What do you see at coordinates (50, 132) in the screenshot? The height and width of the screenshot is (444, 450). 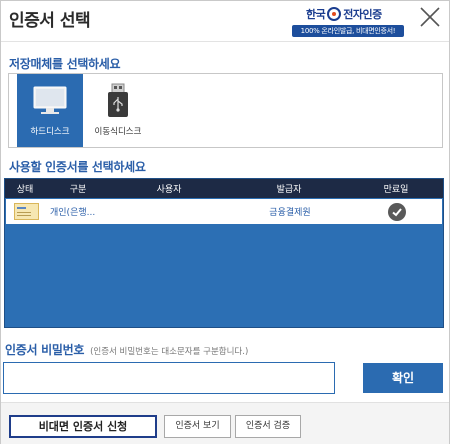 I see `media-item-harddisk-label: 하드디스크` at bounding box center [50, 132].